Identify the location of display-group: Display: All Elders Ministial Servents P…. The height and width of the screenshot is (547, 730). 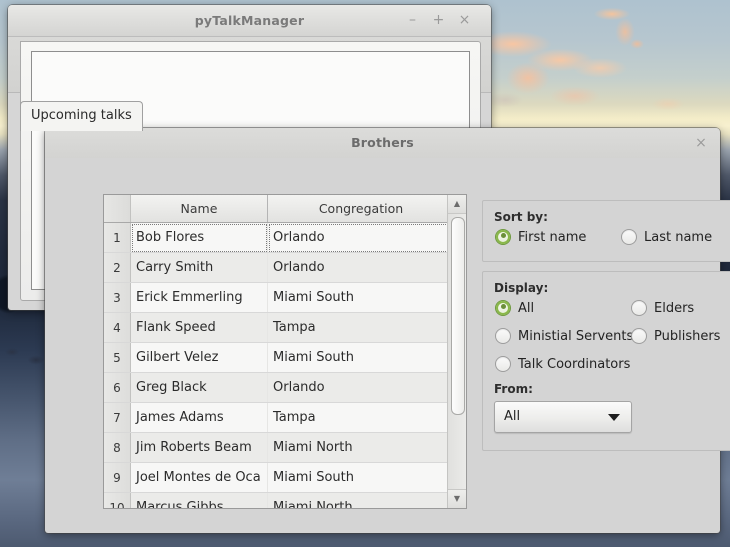
(606, 361).